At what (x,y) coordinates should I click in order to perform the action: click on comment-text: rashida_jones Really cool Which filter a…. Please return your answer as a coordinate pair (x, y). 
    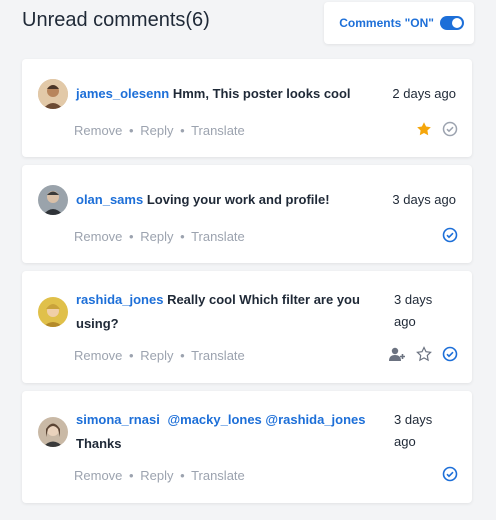
    Looking at the image, I should click on (231, 312).